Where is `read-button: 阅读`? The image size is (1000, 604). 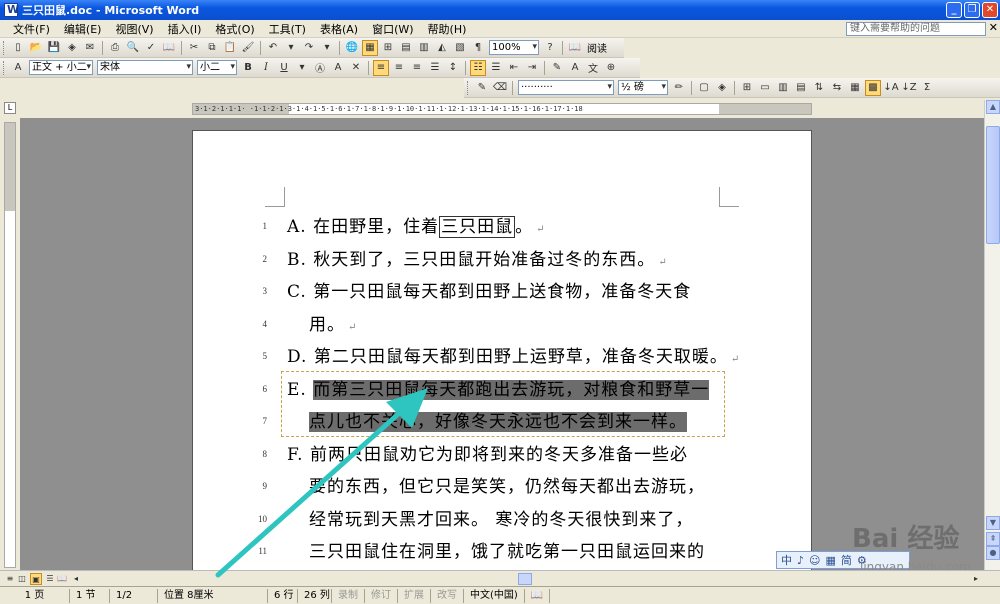
read-button: 阅读 is located at coordinates (597, 47).